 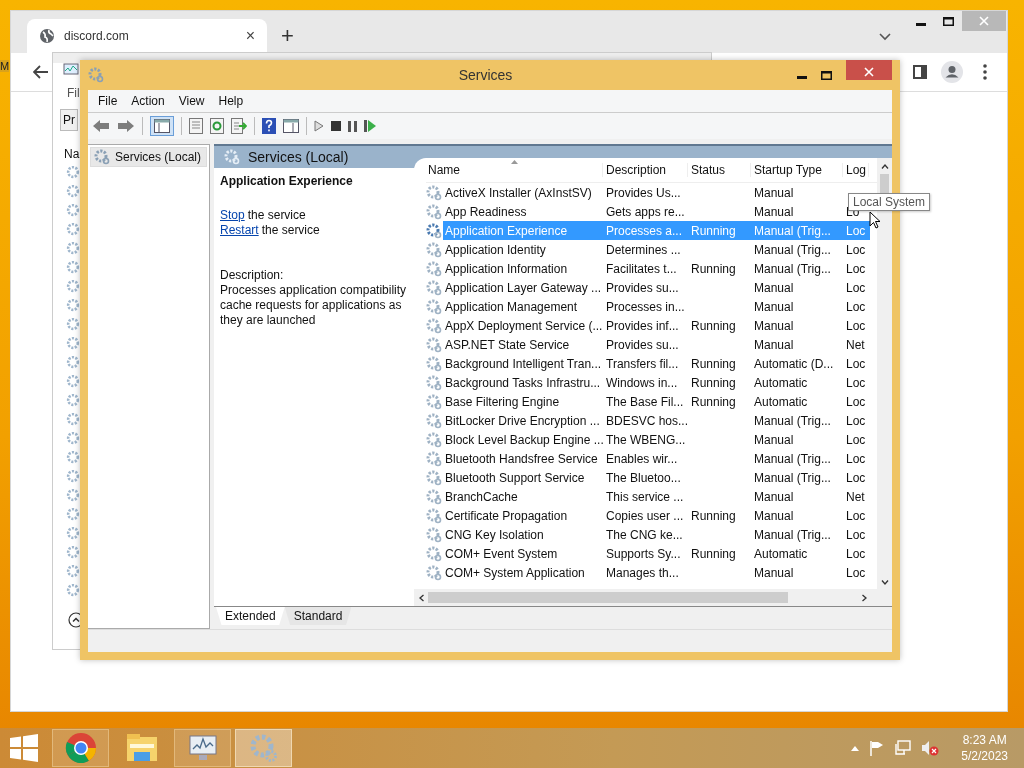 What do you see at coordinates (319, 126) in the screenshot?
I see `play-icon` at bounding box center [319, 126].